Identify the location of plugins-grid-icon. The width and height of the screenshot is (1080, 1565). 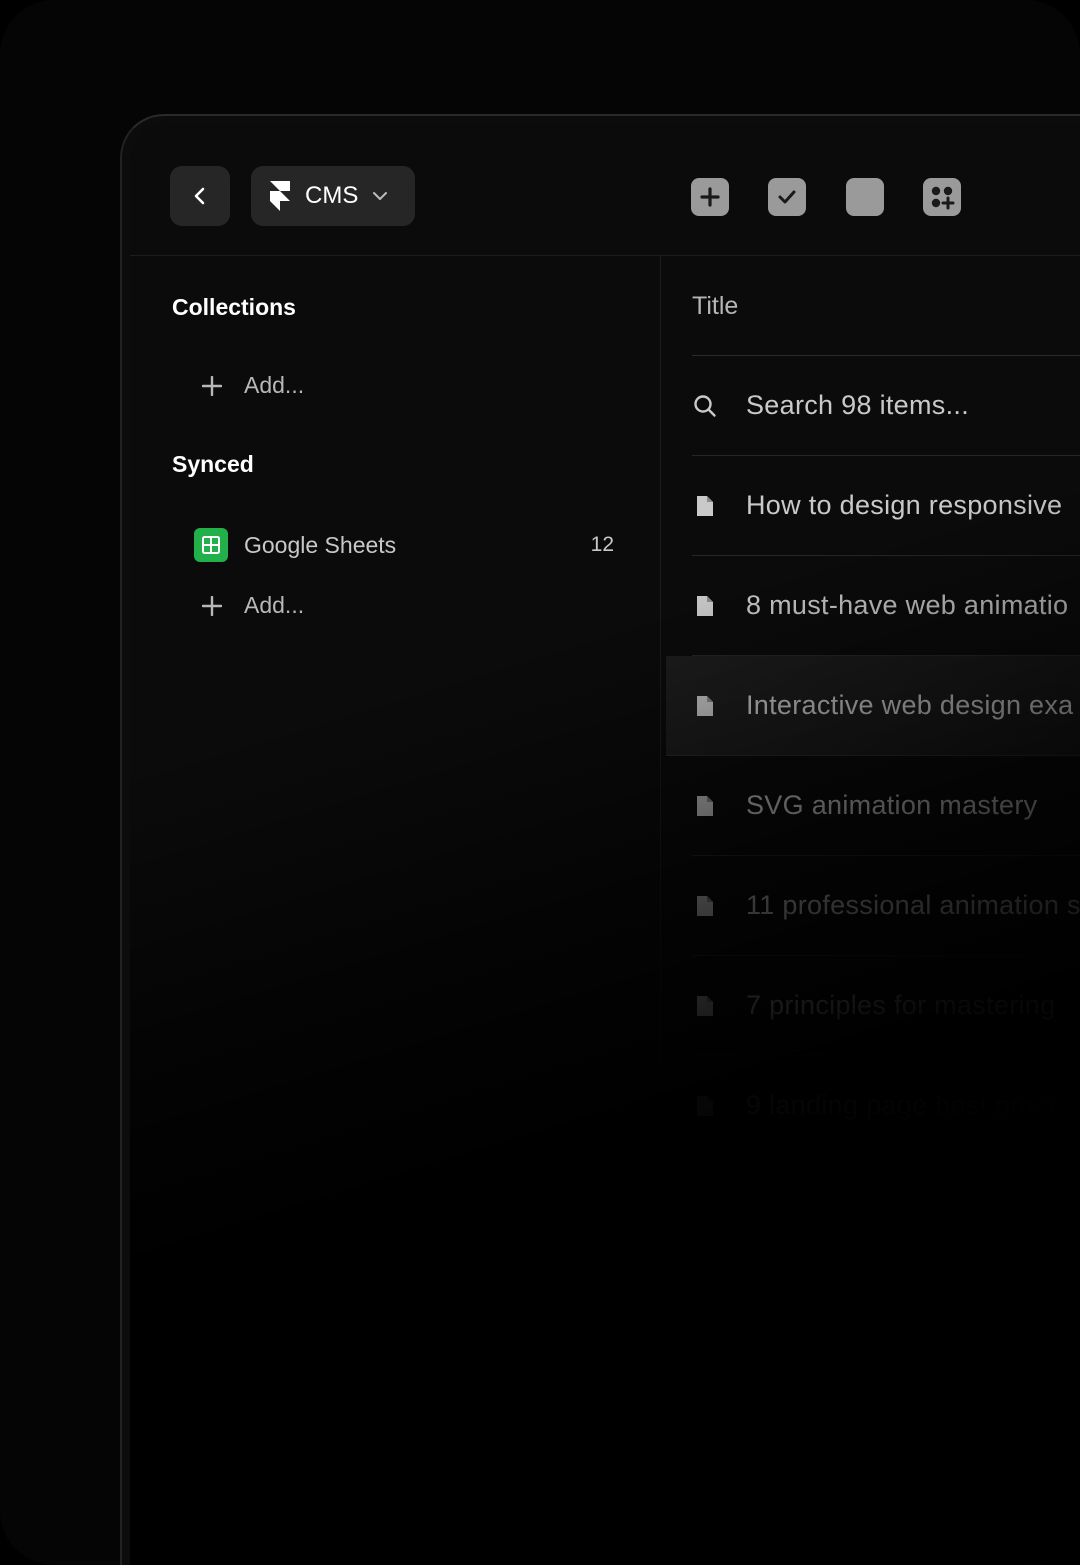
(943, 198).